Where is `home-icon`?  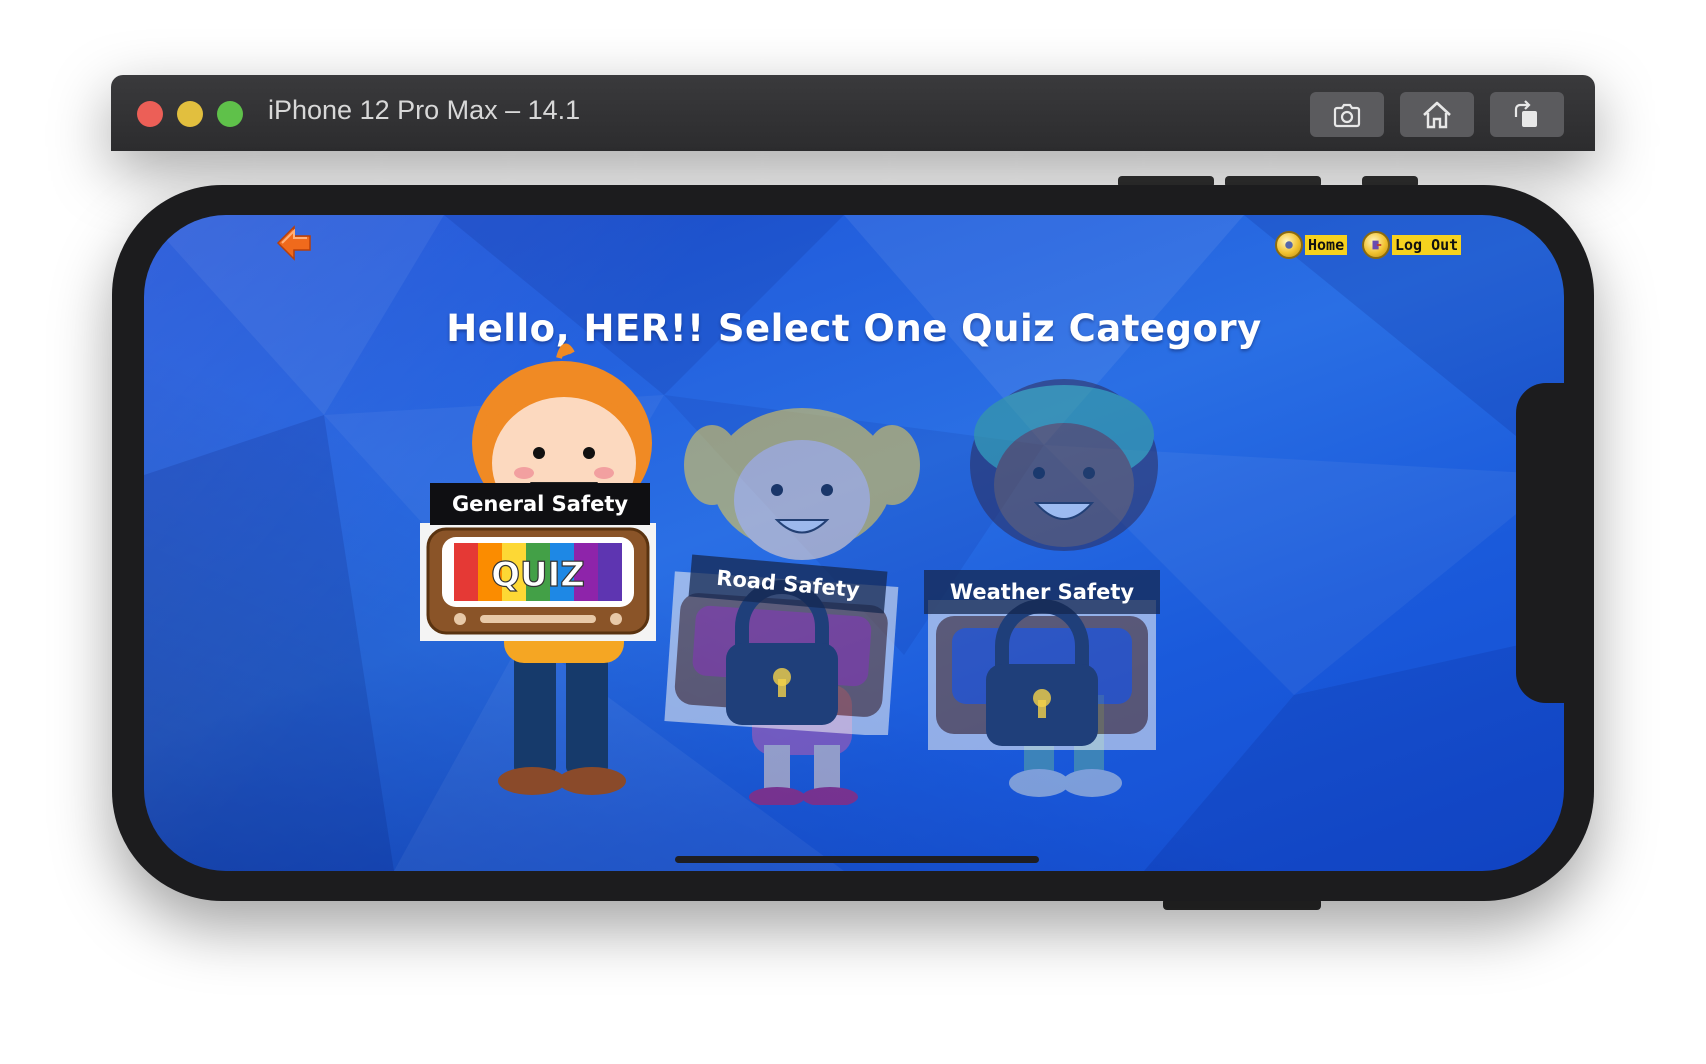 home-icon is located at coordinates (1437, 114).